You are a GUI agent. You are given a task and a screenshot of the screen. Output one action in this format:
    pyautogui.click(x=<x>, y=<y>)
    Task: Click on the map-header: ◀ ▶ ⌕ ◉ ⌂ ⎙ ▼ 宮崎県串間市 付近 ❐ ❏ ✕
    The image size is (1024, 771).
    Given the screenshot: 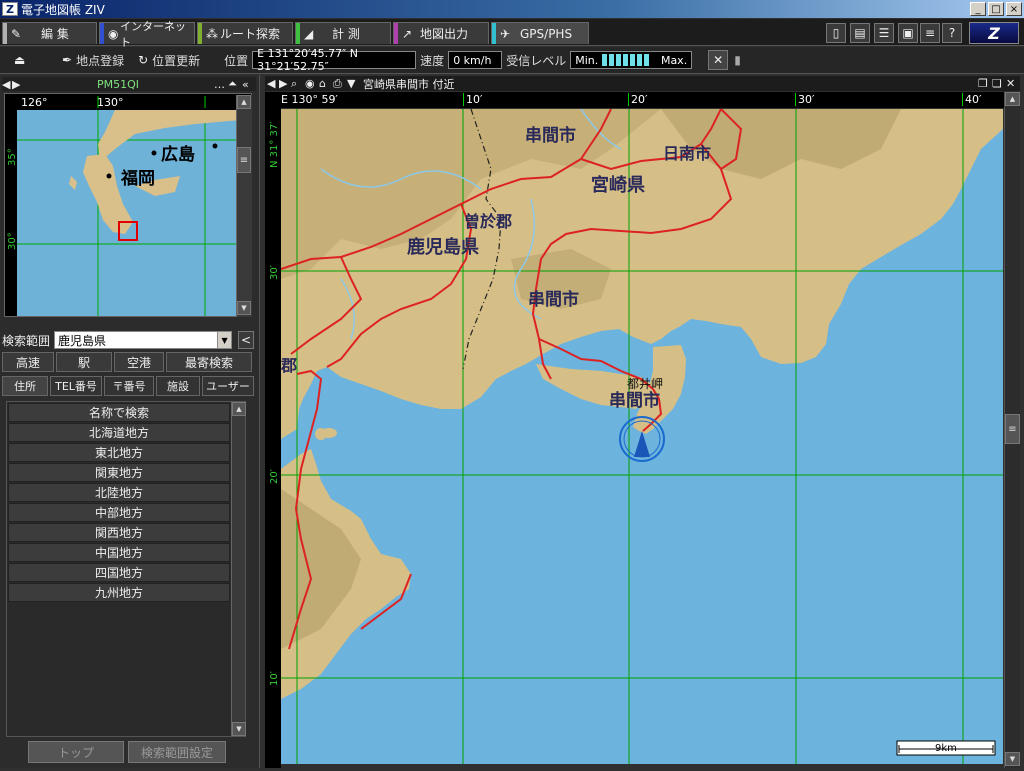 What is the action you would take?
    pyautogui.click(x=642, y=83)
    